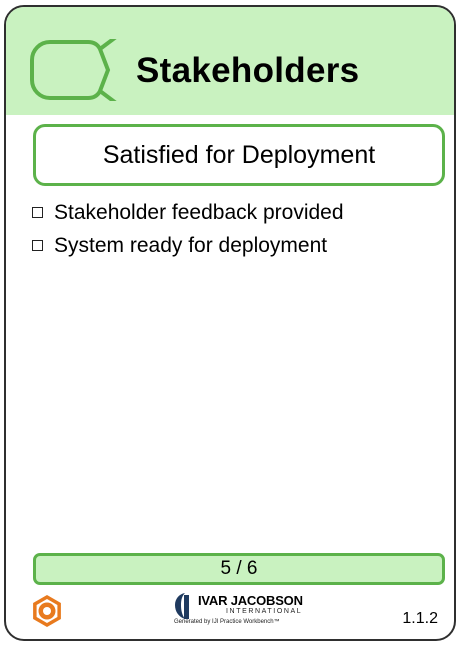 The width and height of the screenshot is (464, 647). I want to click on checklist-item-label: System ready for deployment, so click(191, 245).